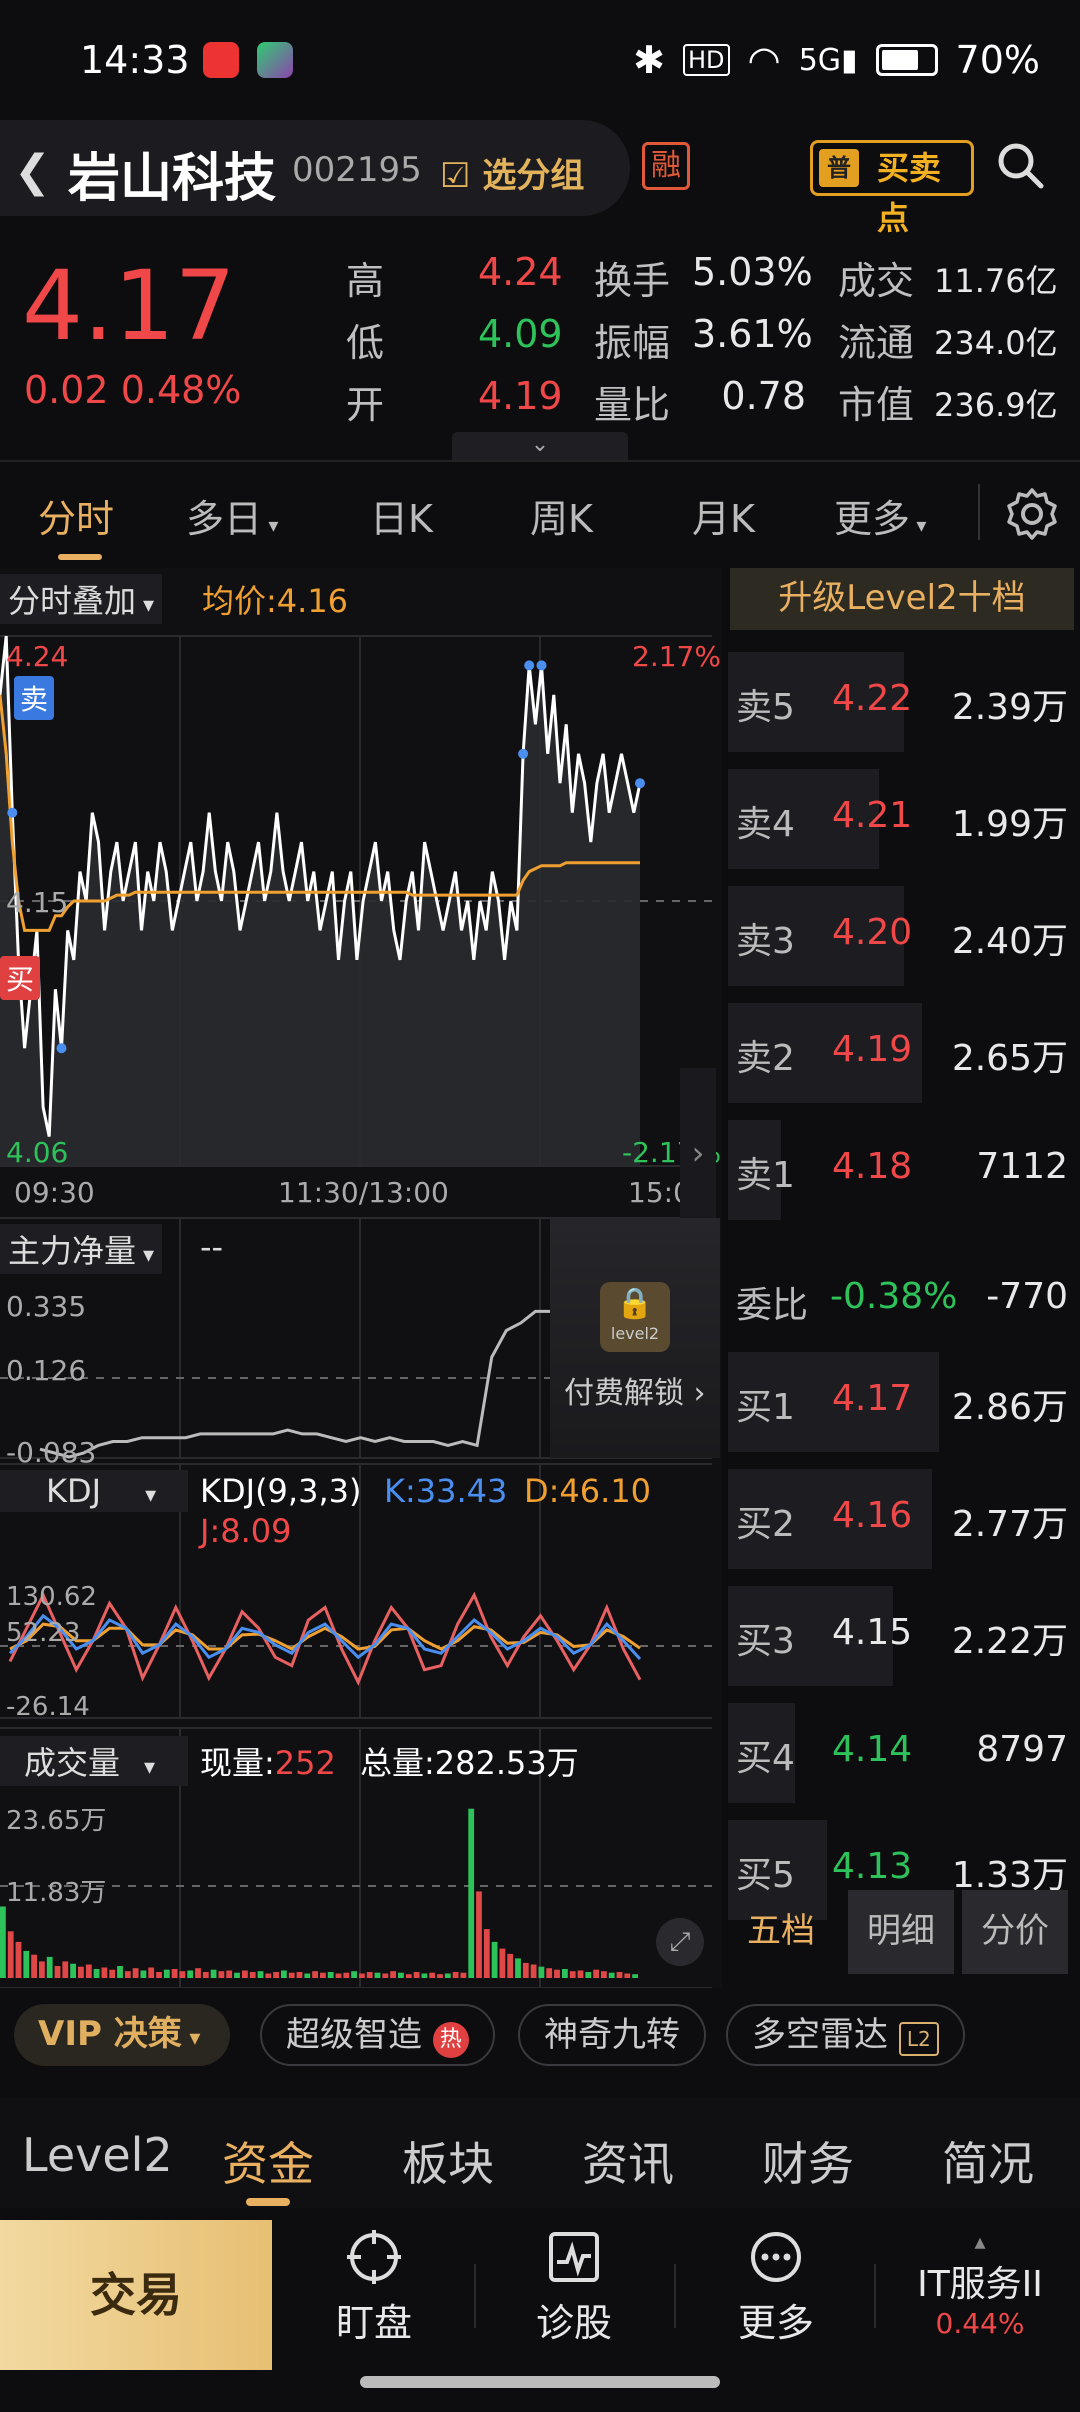 The height and width of the screenshot is (2412, 1080). What do you see at coordinates (872, 519) in the screenshot?
I see `tab-more-label: 更多` at bounding box center [872, 519].